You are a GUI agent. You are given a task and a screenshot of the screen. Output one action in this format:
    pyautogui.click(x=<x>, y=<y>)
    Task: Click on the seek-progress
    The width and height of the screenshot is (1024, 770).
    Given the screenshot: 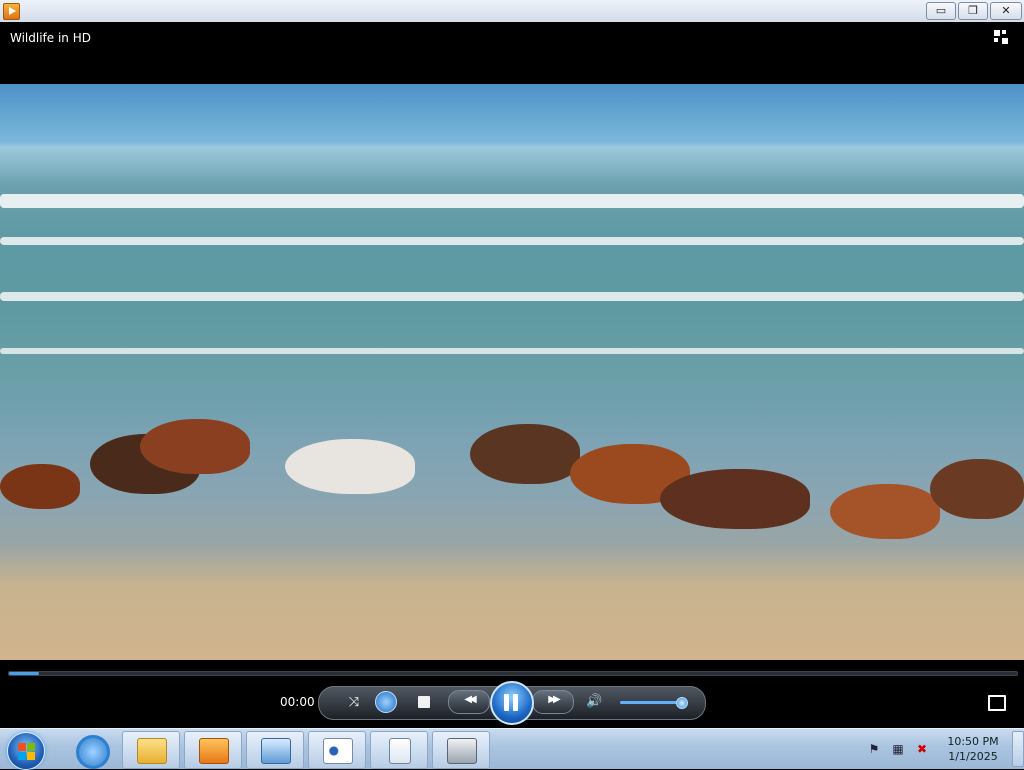 What is the action you would take?
    pyautogui.click(x=24, y=673)
    